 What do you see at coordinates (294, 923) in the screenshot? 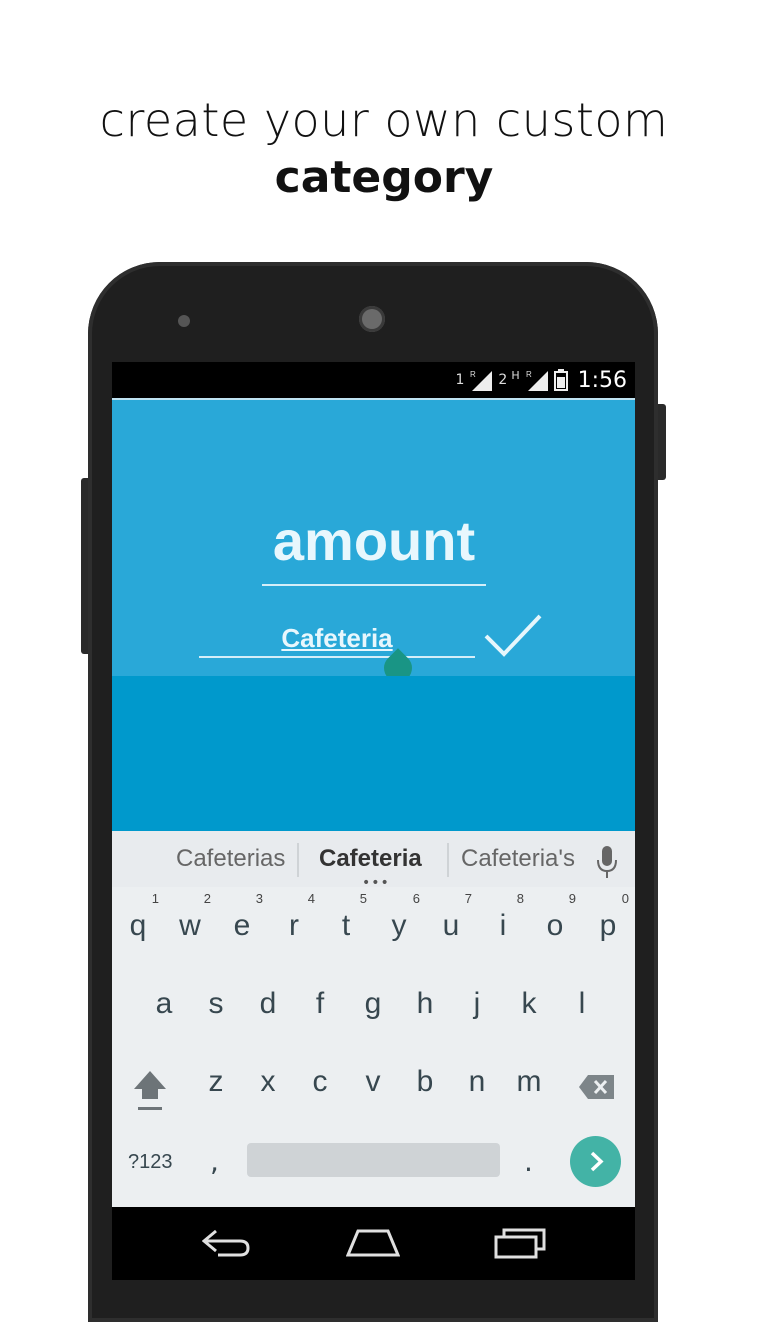
I see `key-r: 4r` at bounding box center [294, 923].